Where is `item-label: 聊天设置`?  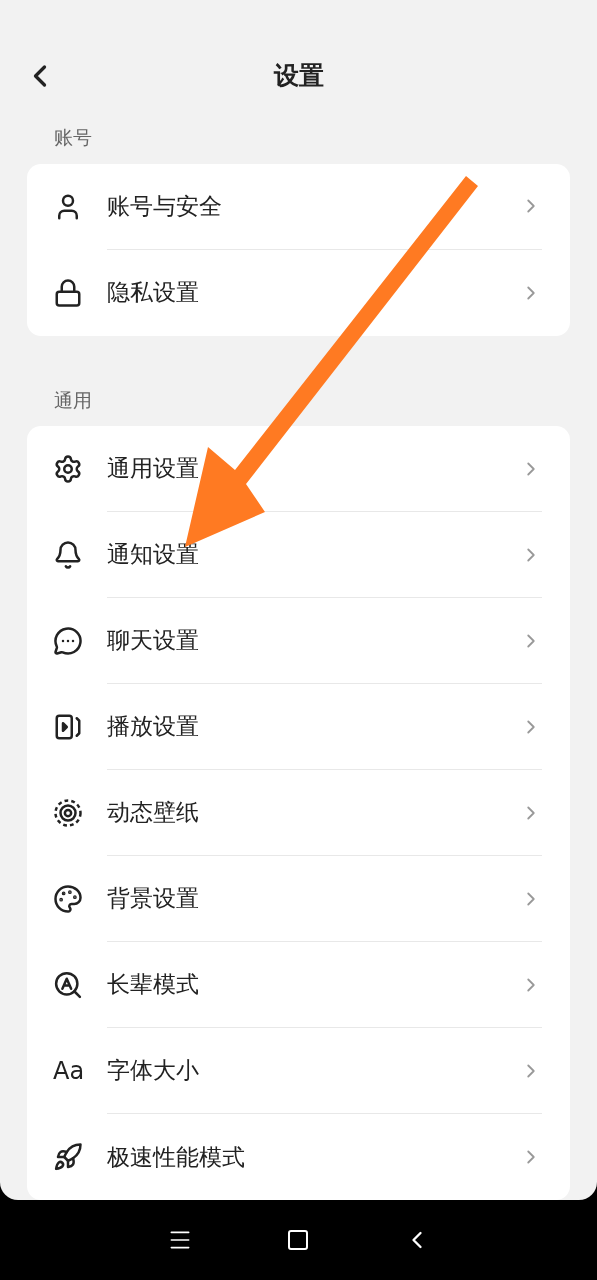 item-label: 聊天设置 is located at coordinates (153, 641).